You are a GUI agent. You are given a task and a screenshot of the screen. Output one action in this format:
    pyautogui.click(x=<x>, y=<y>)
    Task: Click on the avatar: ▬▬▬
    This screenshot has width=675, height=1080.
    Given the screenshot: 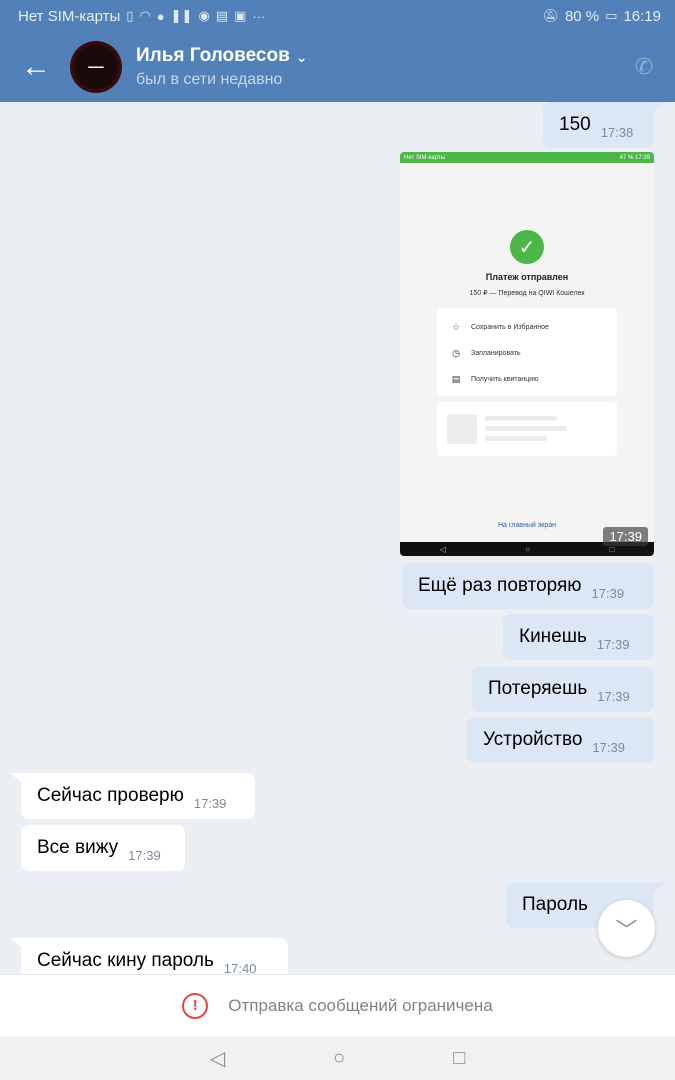 What is the action you would take?
    pyautogui.click(x=96, y=67)
    